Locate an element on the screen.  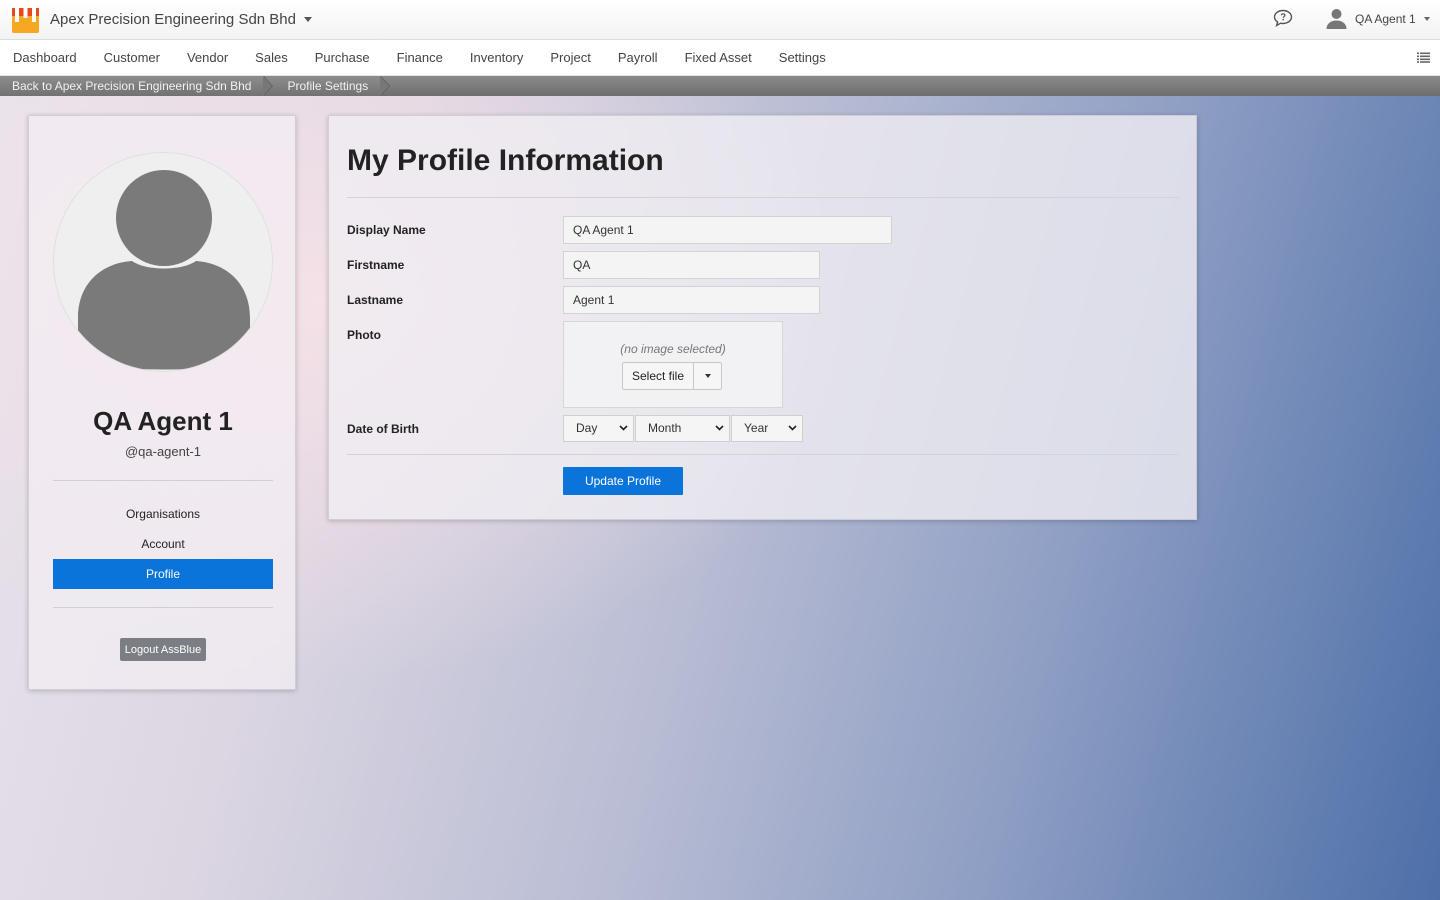
sidebar-item-profile: Profile is located at coordinates (163, 574).